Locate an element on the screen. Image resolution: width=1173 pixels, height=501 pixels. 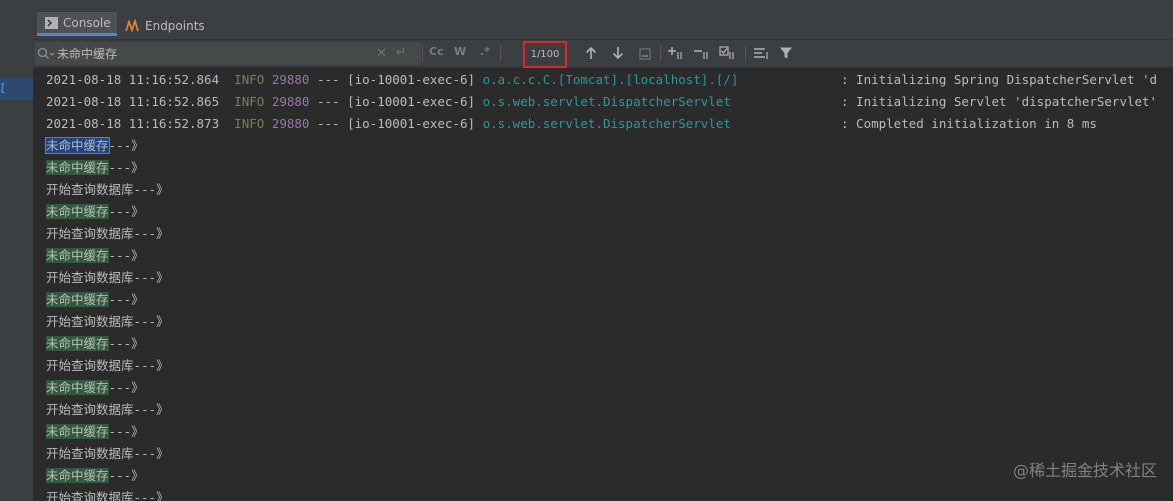
filter-button is located at coordinates (786, 54).